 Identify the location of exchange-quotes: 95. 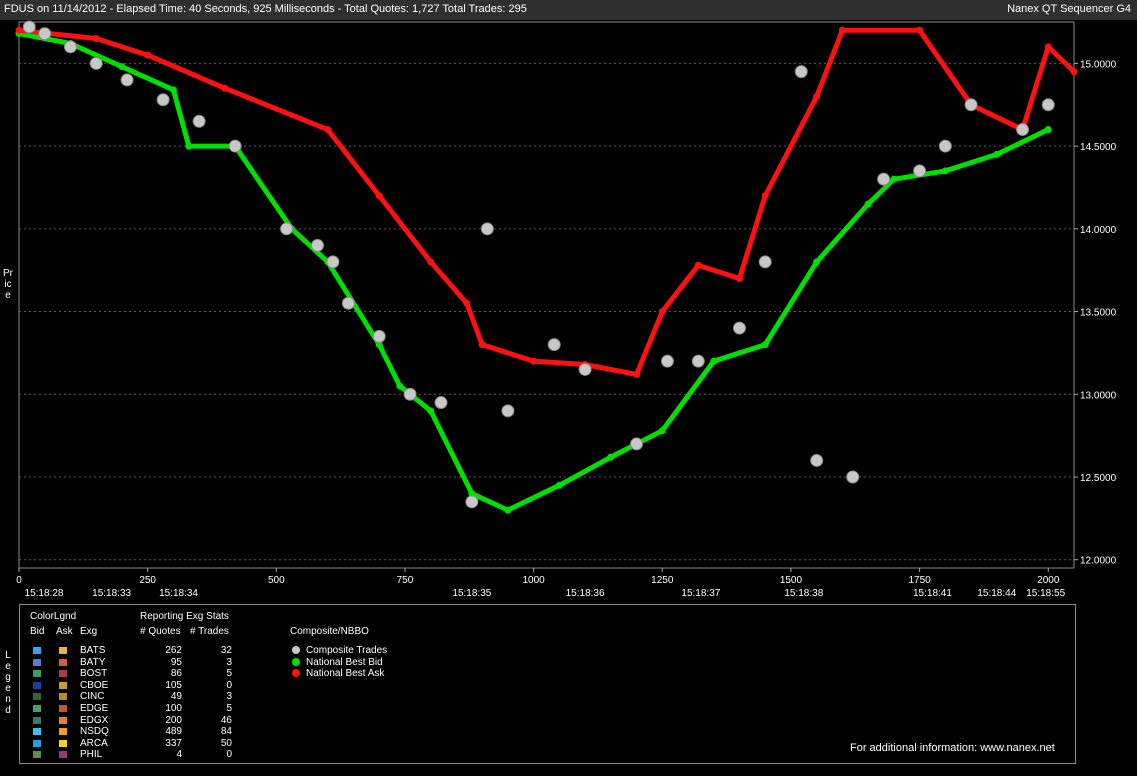
(176, 662).